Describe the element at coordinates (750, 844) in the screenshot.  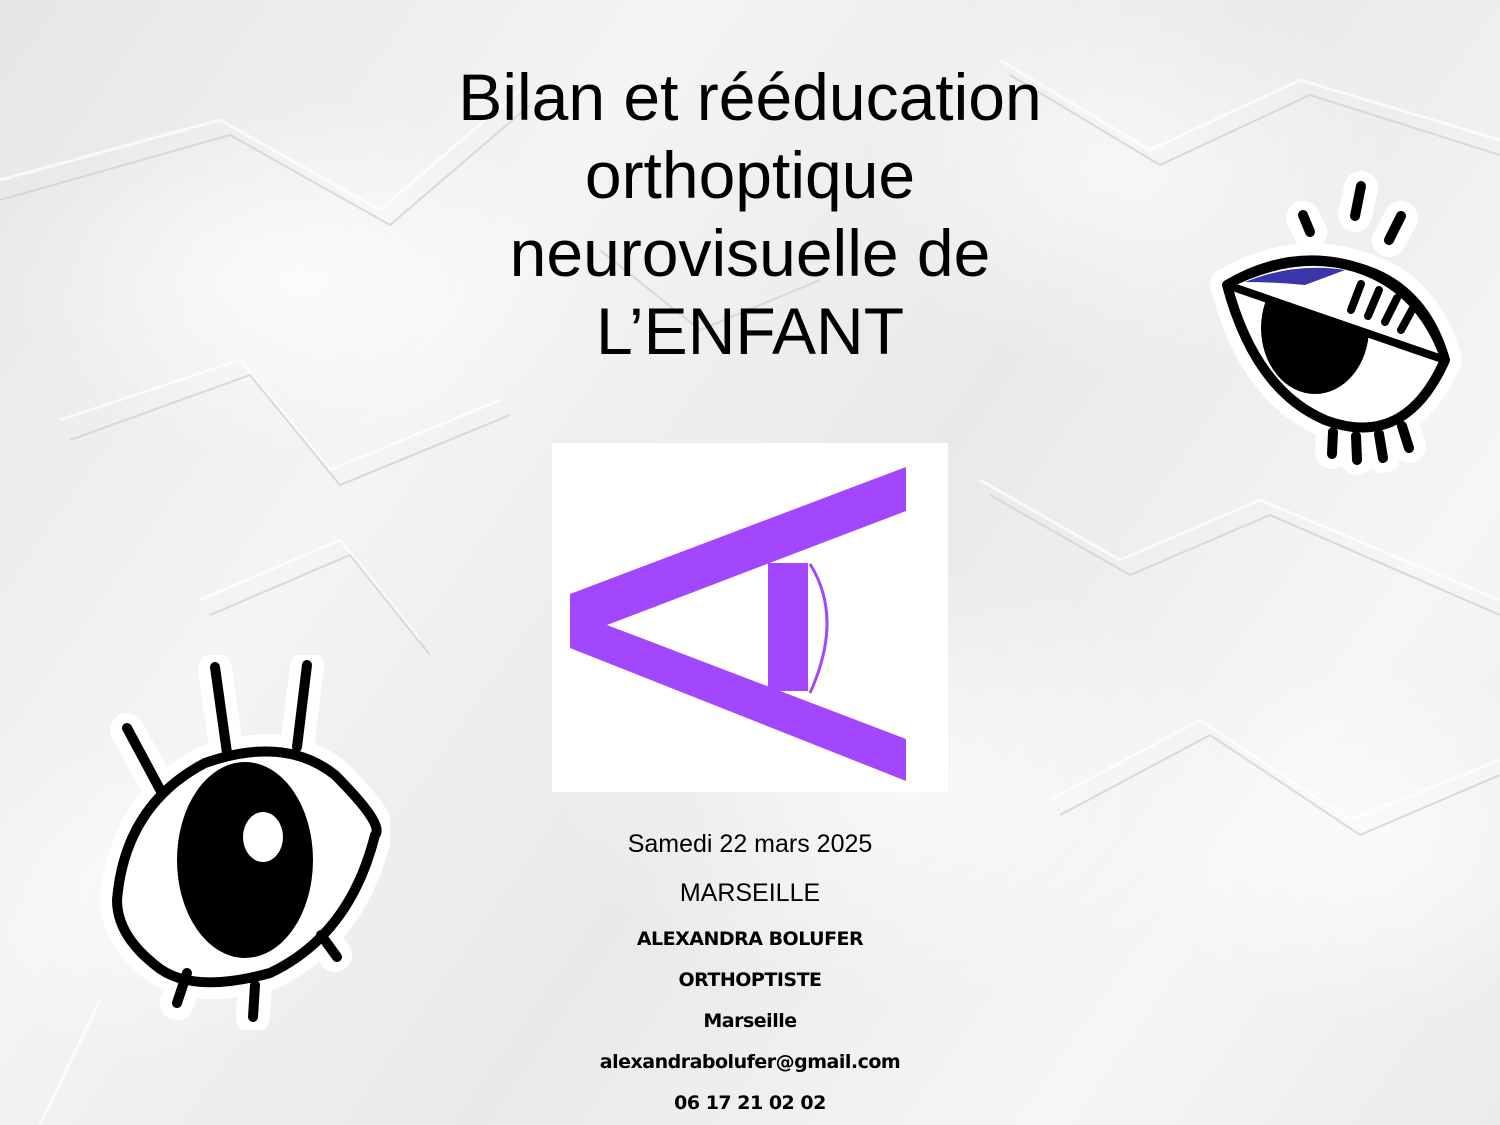
I see `event-date: Samedi 22 mars 2025` at that location.